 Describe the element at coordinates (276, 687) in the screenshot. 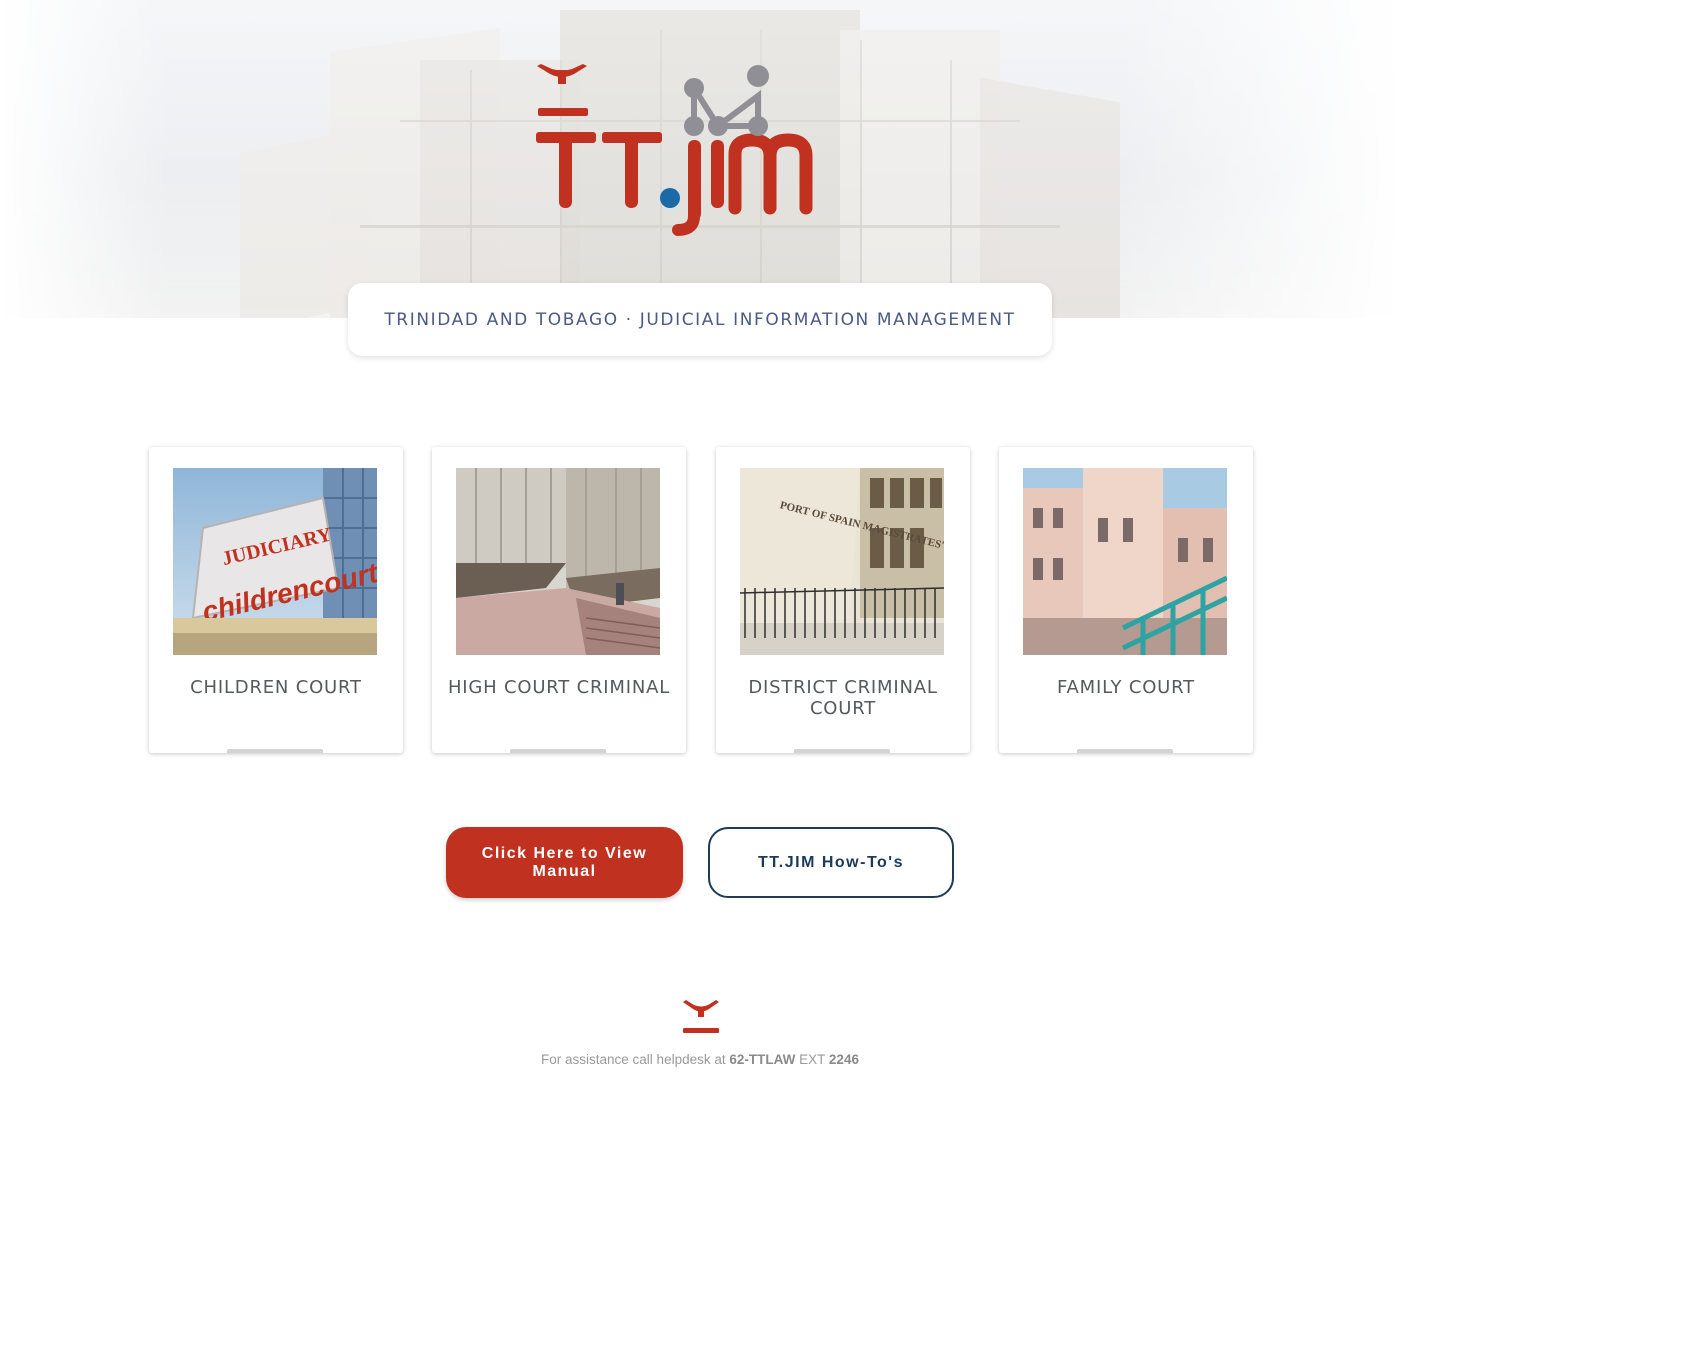

I see `court-card-label: CHILDREN COURT` at that location.